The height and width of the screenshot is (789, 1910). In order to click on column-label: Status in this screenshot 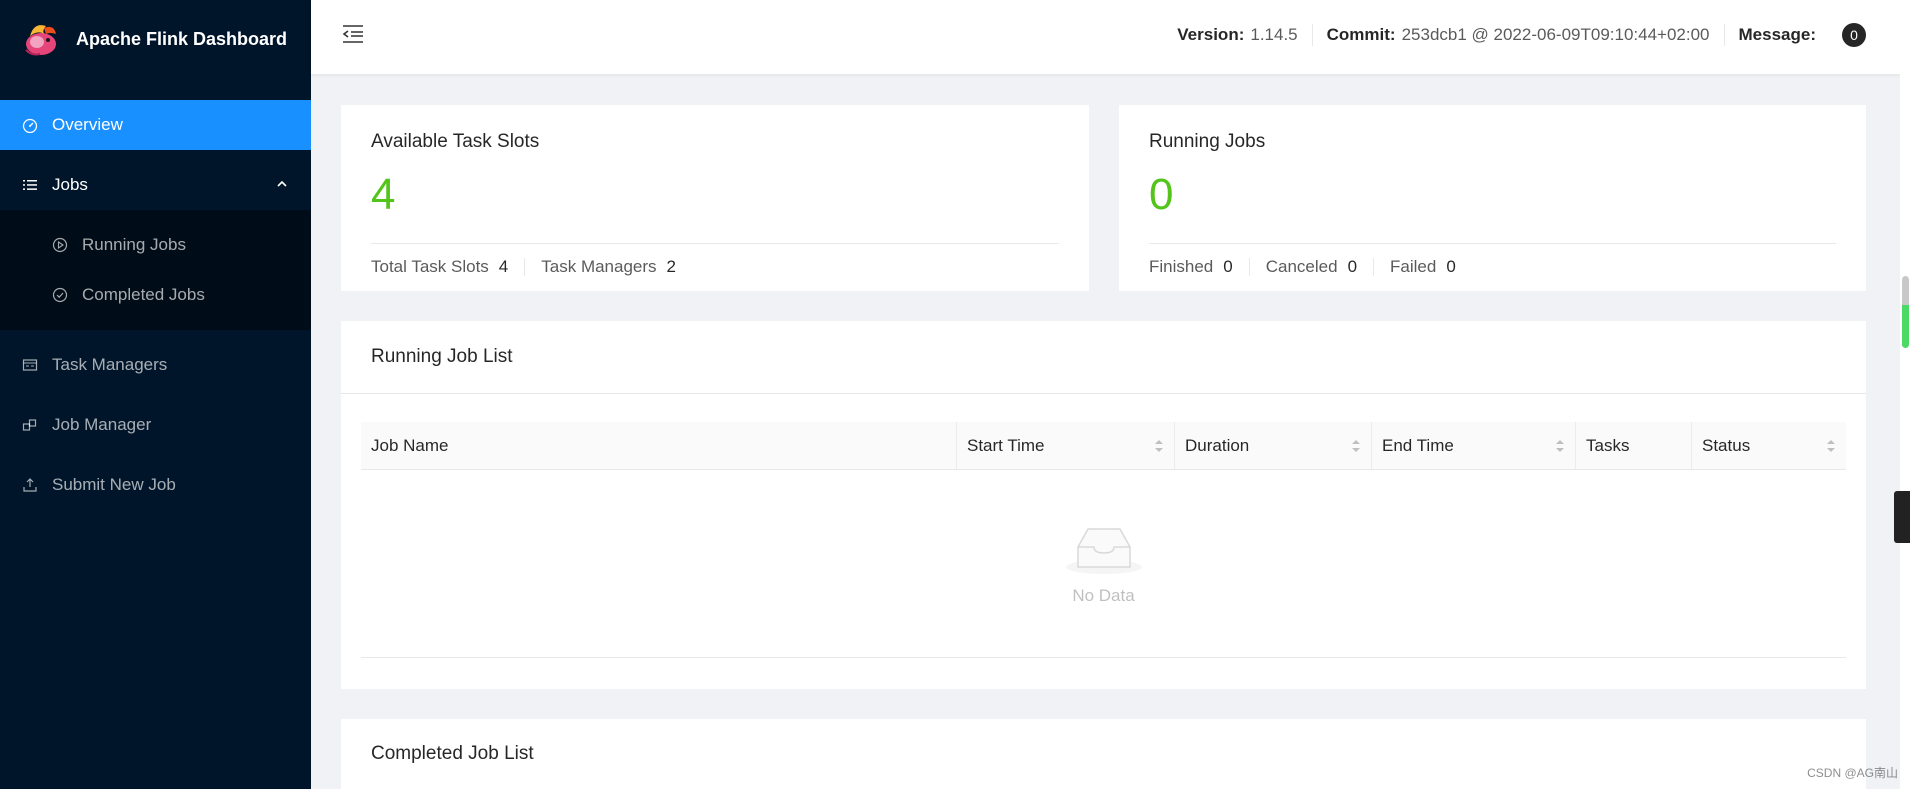, I will do `click(1726, 445)`.